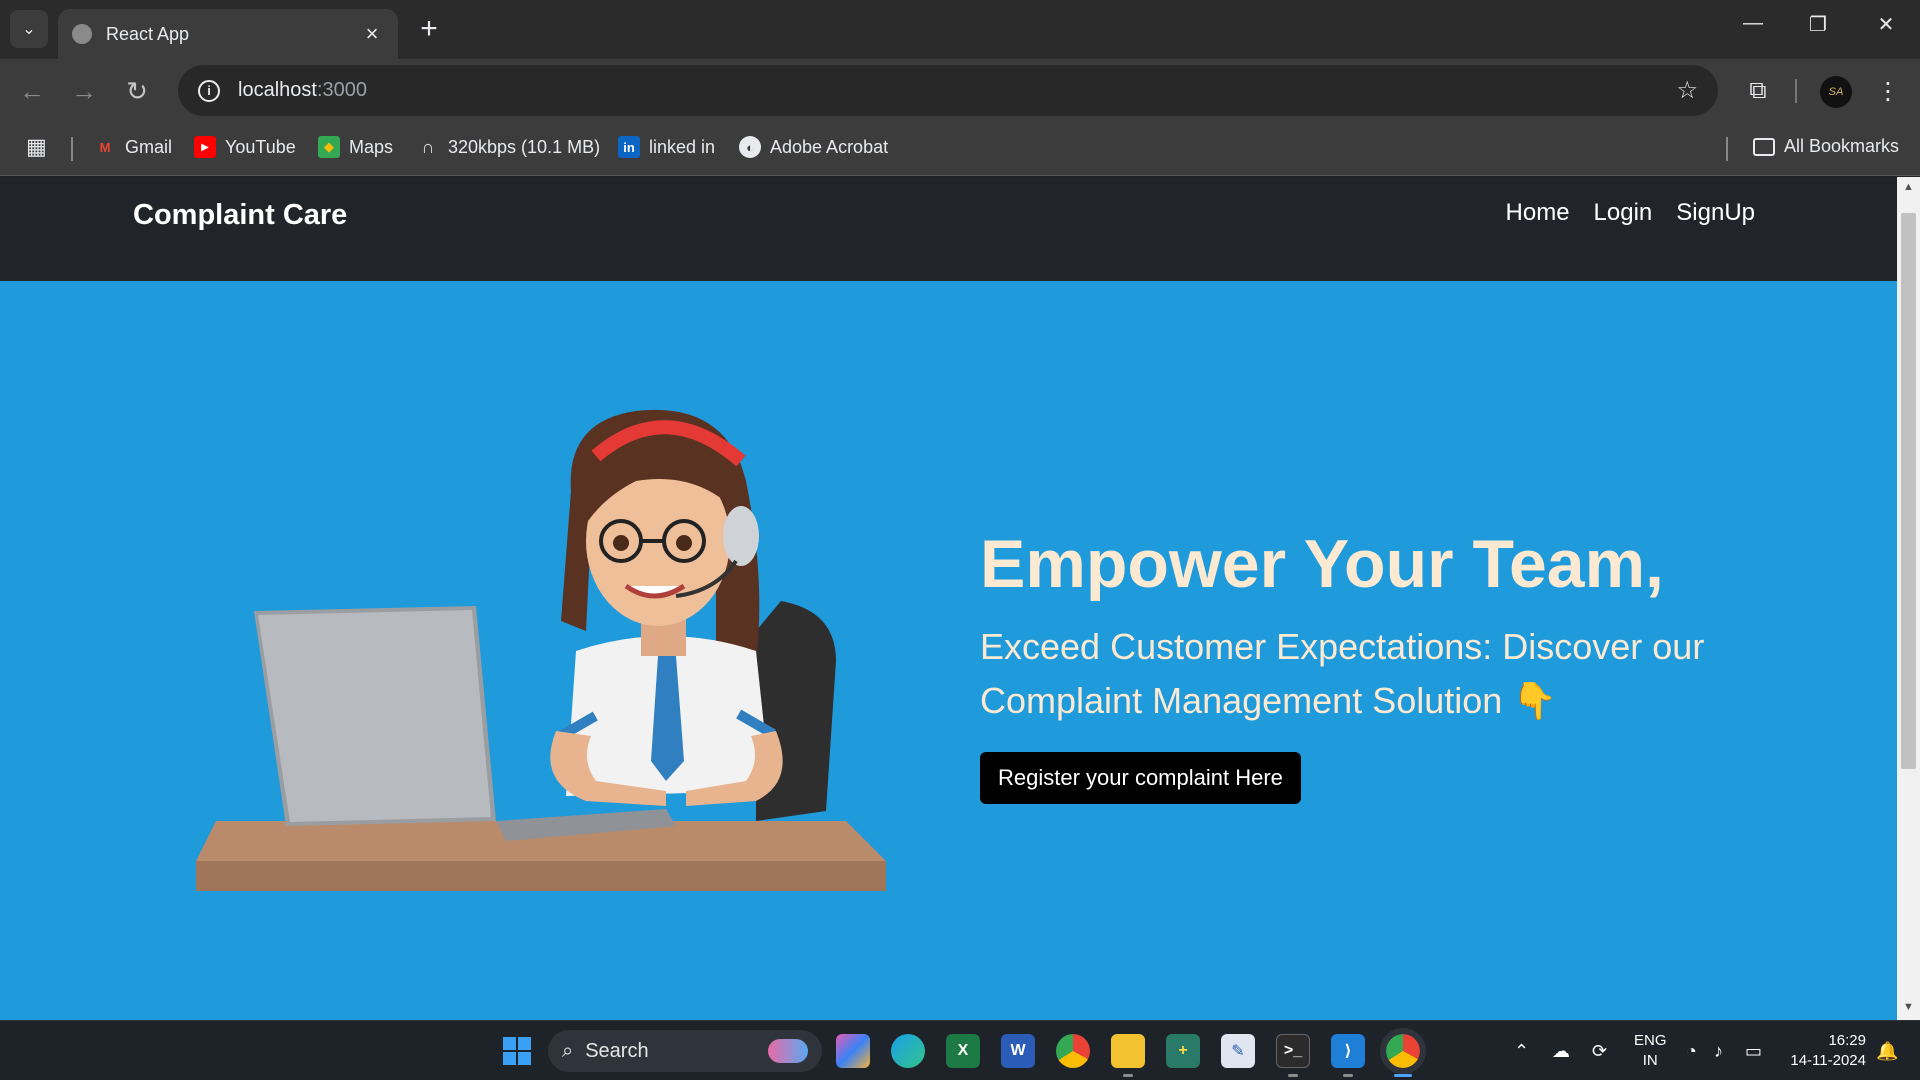  What do you see at coordinates (1826, 1051) in the screenshot?
I see `clock: 16:29 14-11-2024` at bounding box center [1826, 1051].